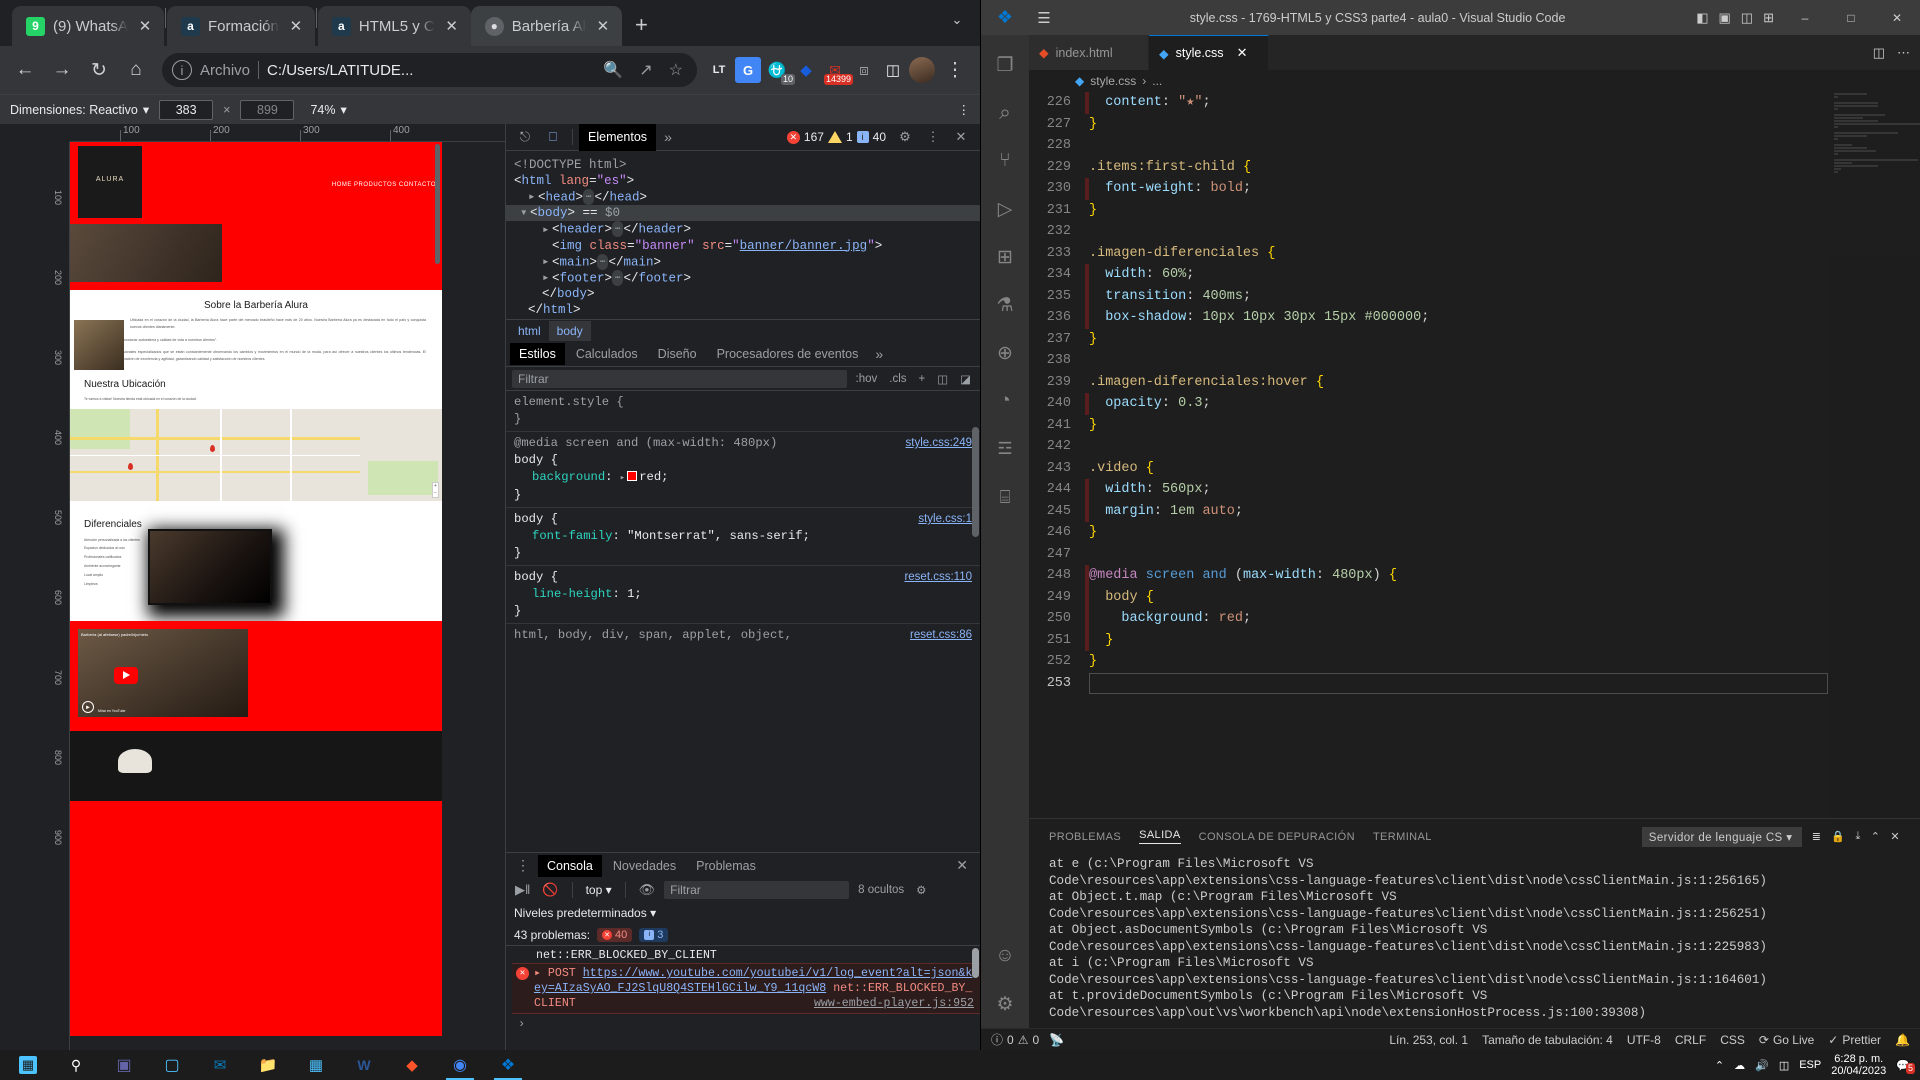 Image resolution: width=1920 pixels, height=1080 pixels. What do you see at coordinates (939, 443) in the screenshot?
I see `rule-source-link: style.css:249` at bounding box center [939, 443].